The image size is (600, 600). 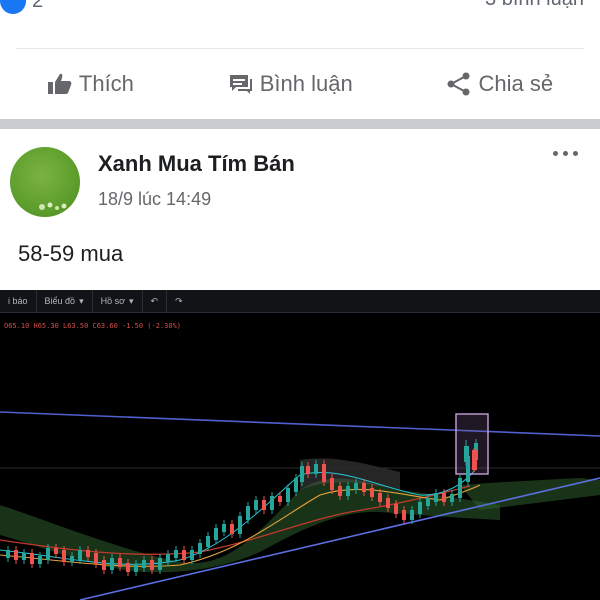 I want to click on ichimoku-cloud, so click(x=250, y=525).